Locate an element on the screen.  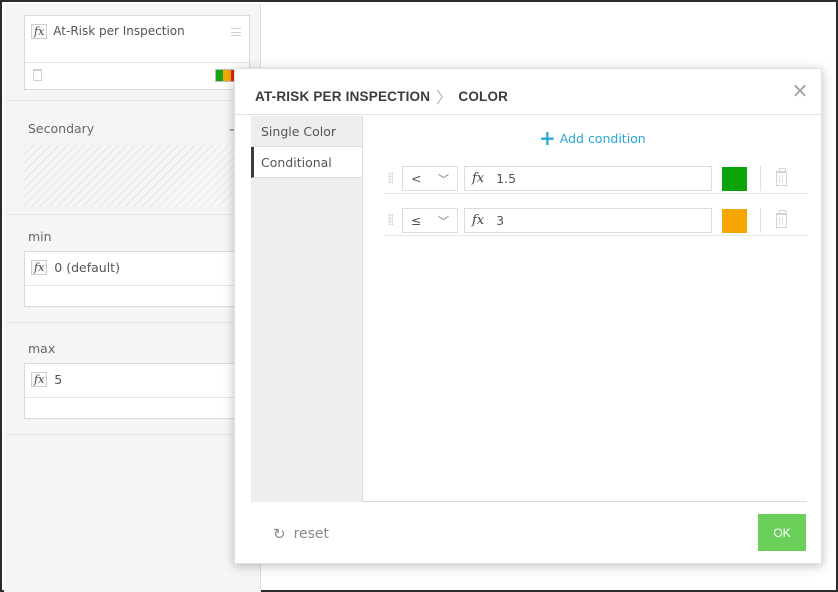
operator-value: ≤ is located at coordinates (416, 220).